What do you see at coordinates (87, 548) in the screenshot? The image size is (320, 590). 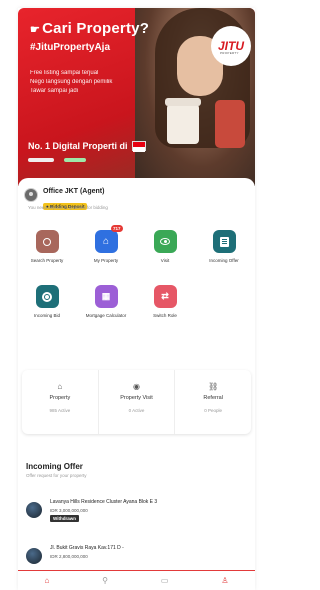 I see `offer-title: Jl. Bukit Gravis Raya Kav.171 D -` at bounding box center [87, 548].